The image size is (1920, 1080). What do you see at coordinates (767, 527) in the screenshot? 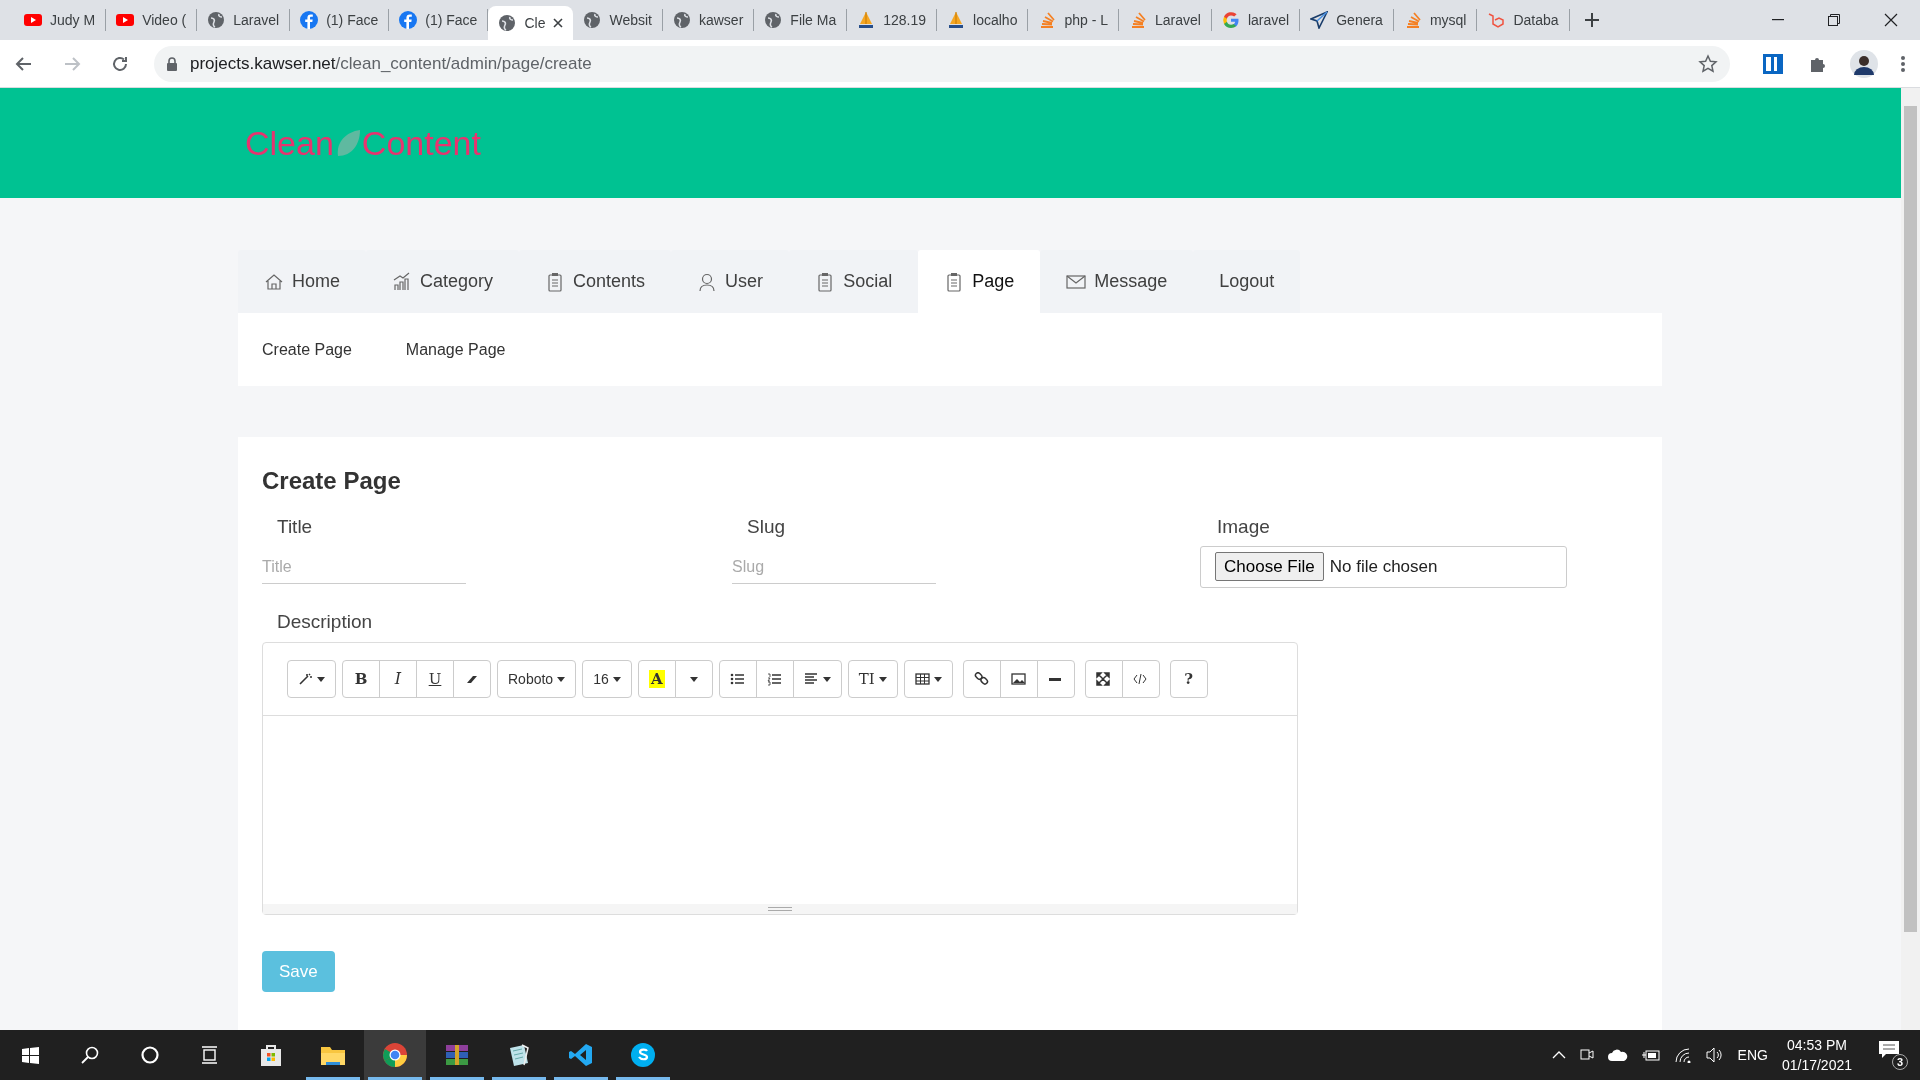
I see `field-label: Slug` at bounding box center [767, 527].